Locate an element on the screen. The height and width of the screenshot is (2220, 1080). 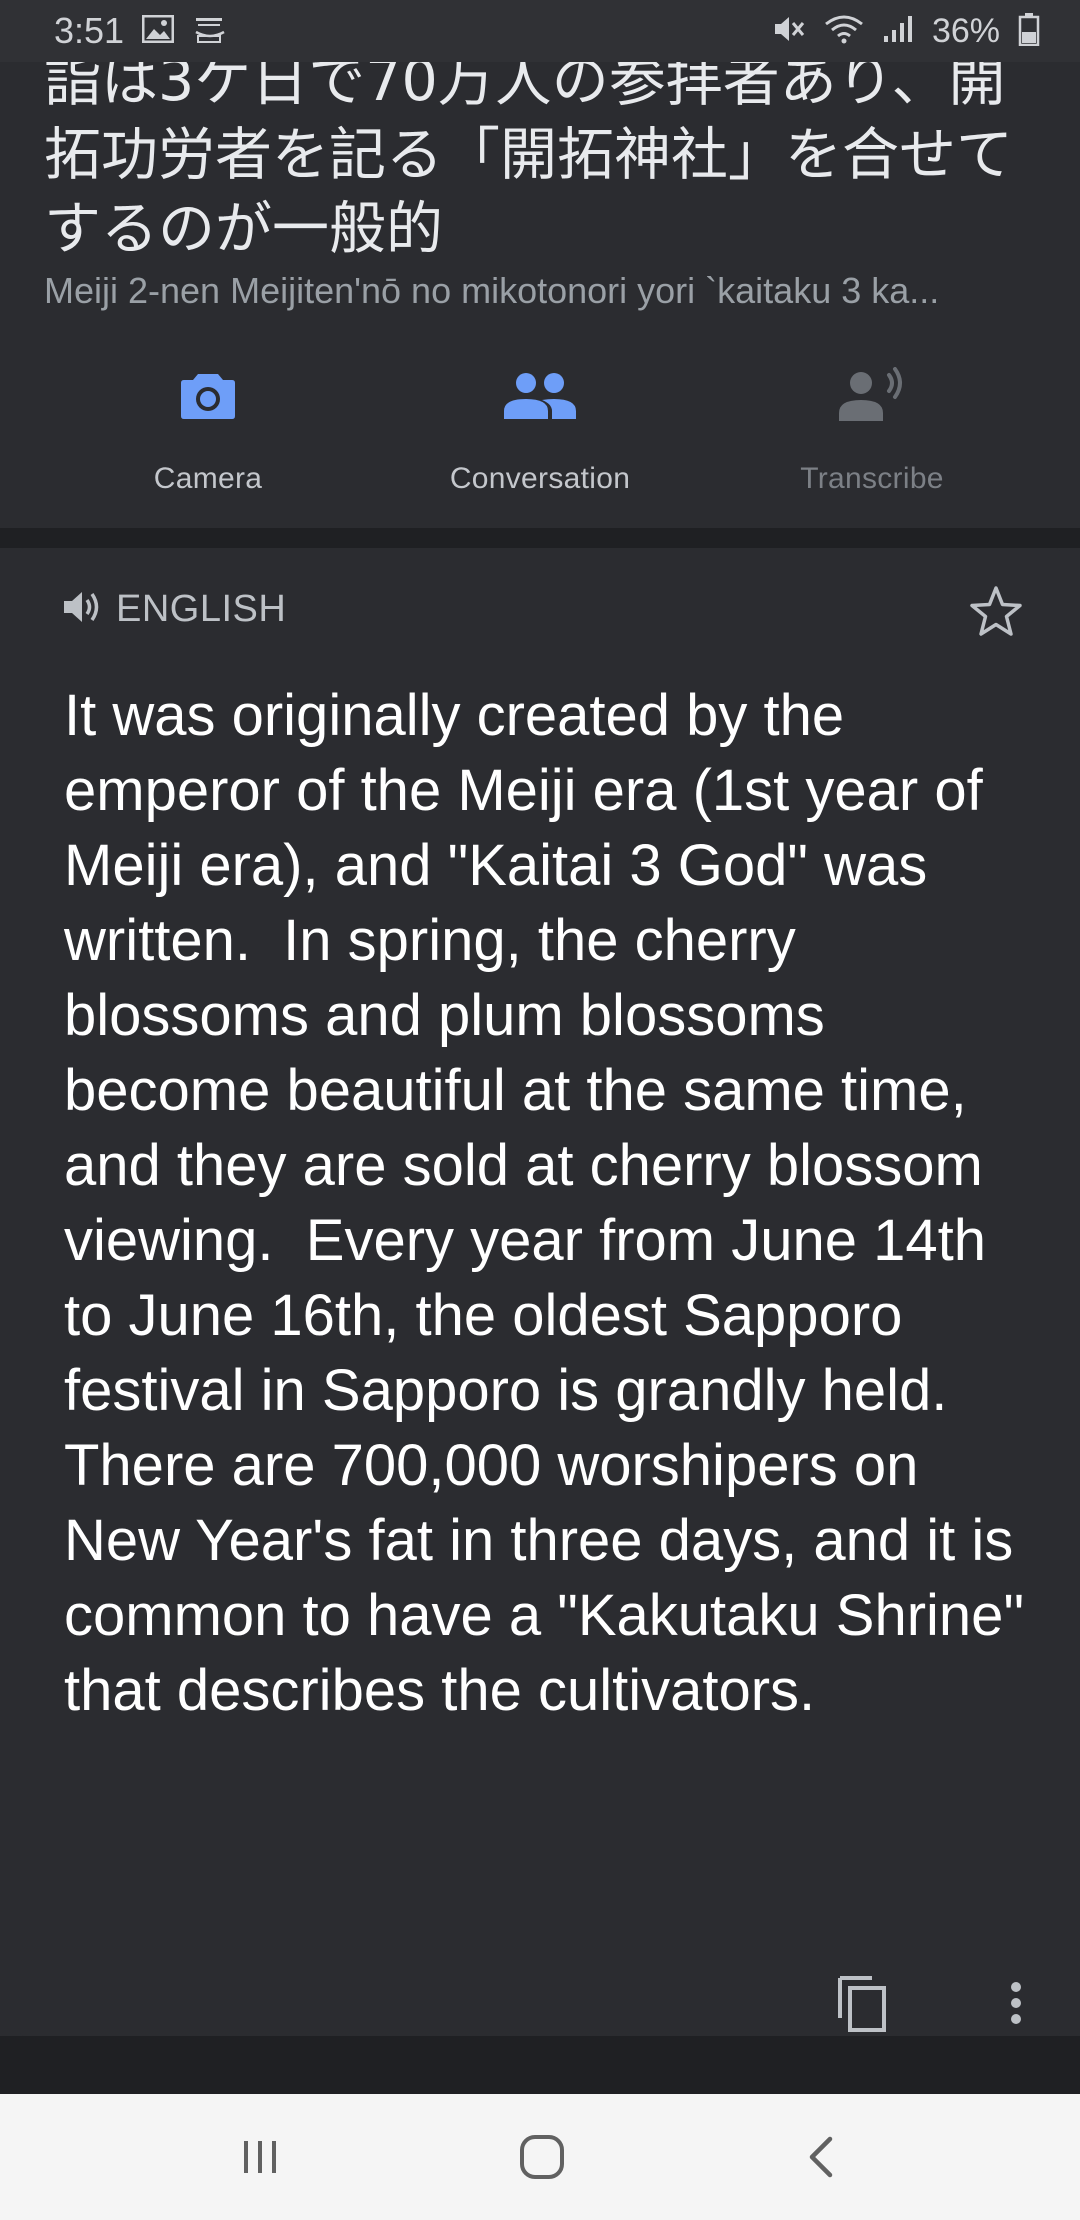
home-icon is located at coordinates (542, 2157).